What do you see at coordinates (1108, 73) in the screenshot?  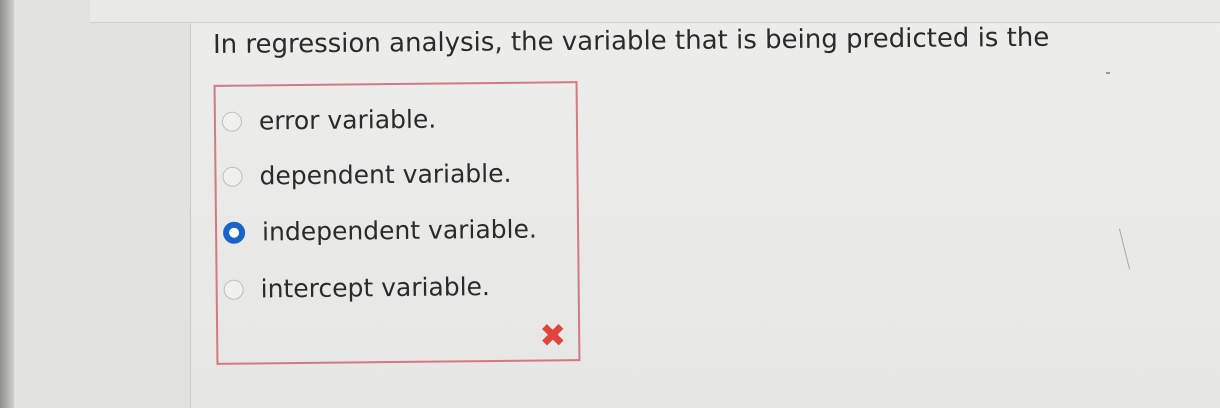 I see `screen-speck` at bounding box center [1108, 73].